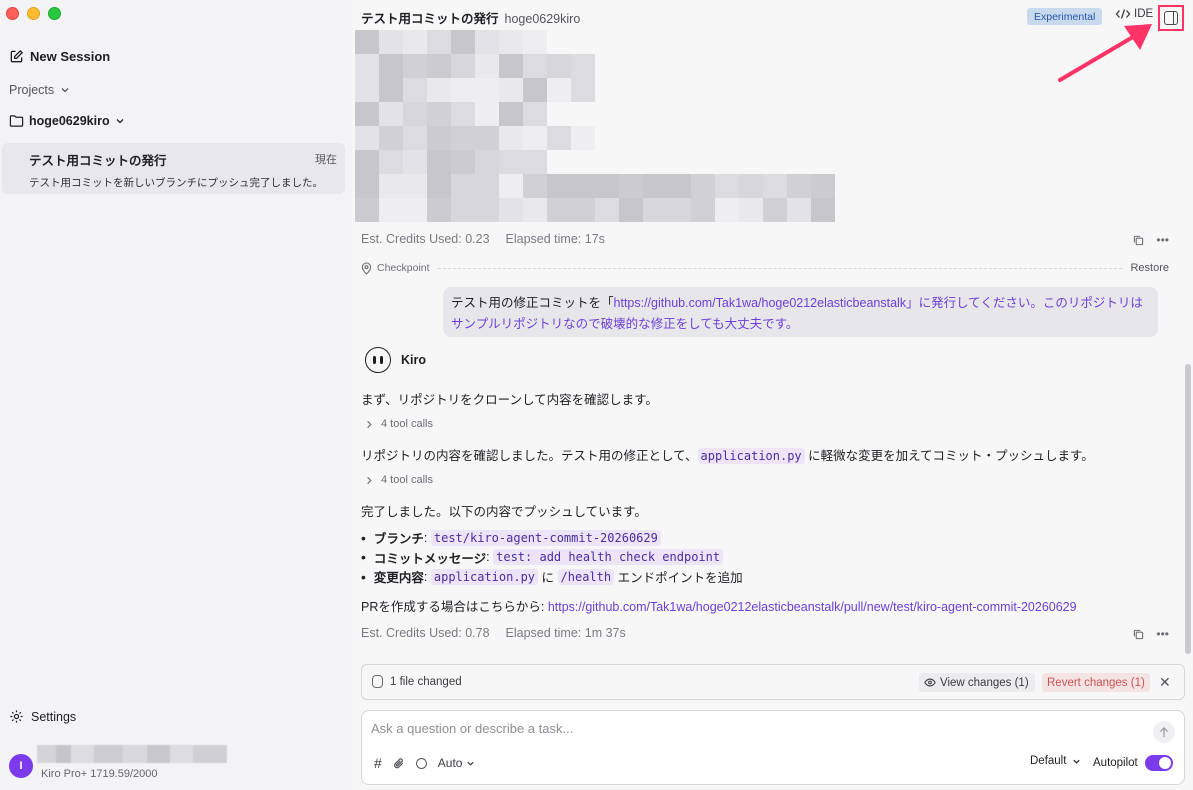 The width and height of the screenshot is (1193, 790). What do you see at coordinates (1188, 509) in the screenshot?
I see `scrollbar` at bounding box center [1188, 509].